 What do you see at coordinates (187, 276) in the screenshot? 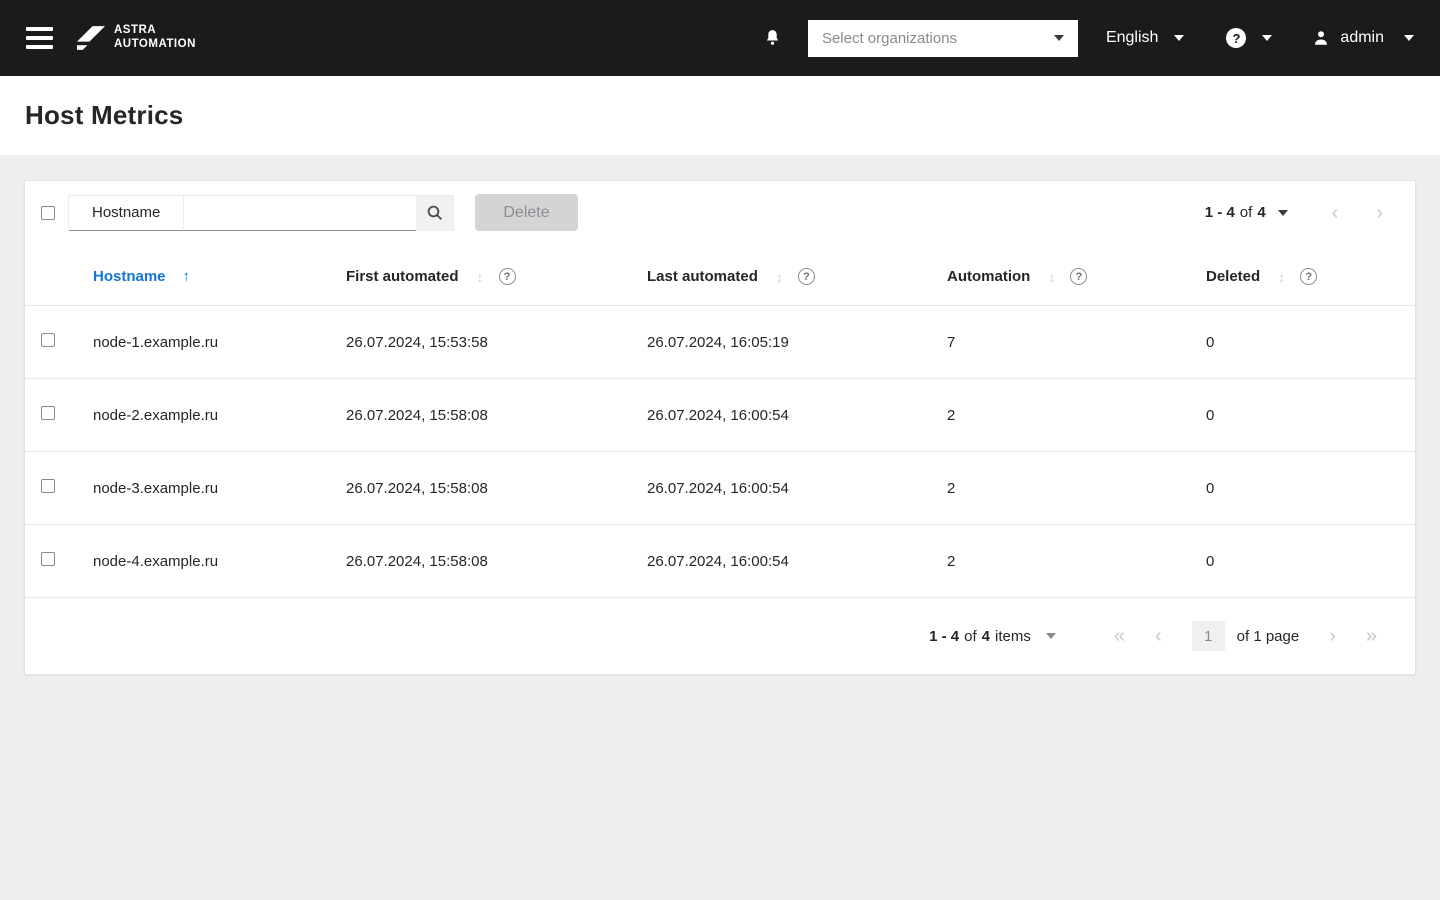
I see `sort-ascending-icon: ↑` at bounding box center [187, 276].